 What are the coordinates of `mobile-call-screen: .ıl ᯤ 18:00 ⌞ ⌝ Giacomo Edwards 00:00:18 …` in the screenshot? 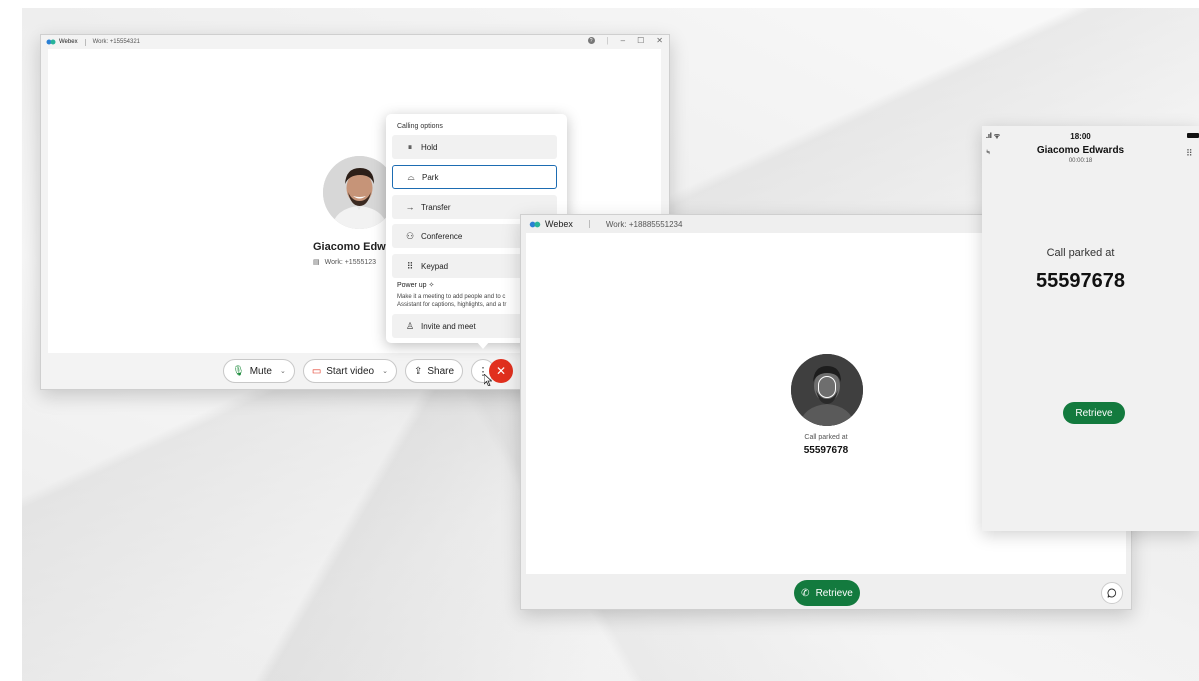 It's located at (1090, 328).